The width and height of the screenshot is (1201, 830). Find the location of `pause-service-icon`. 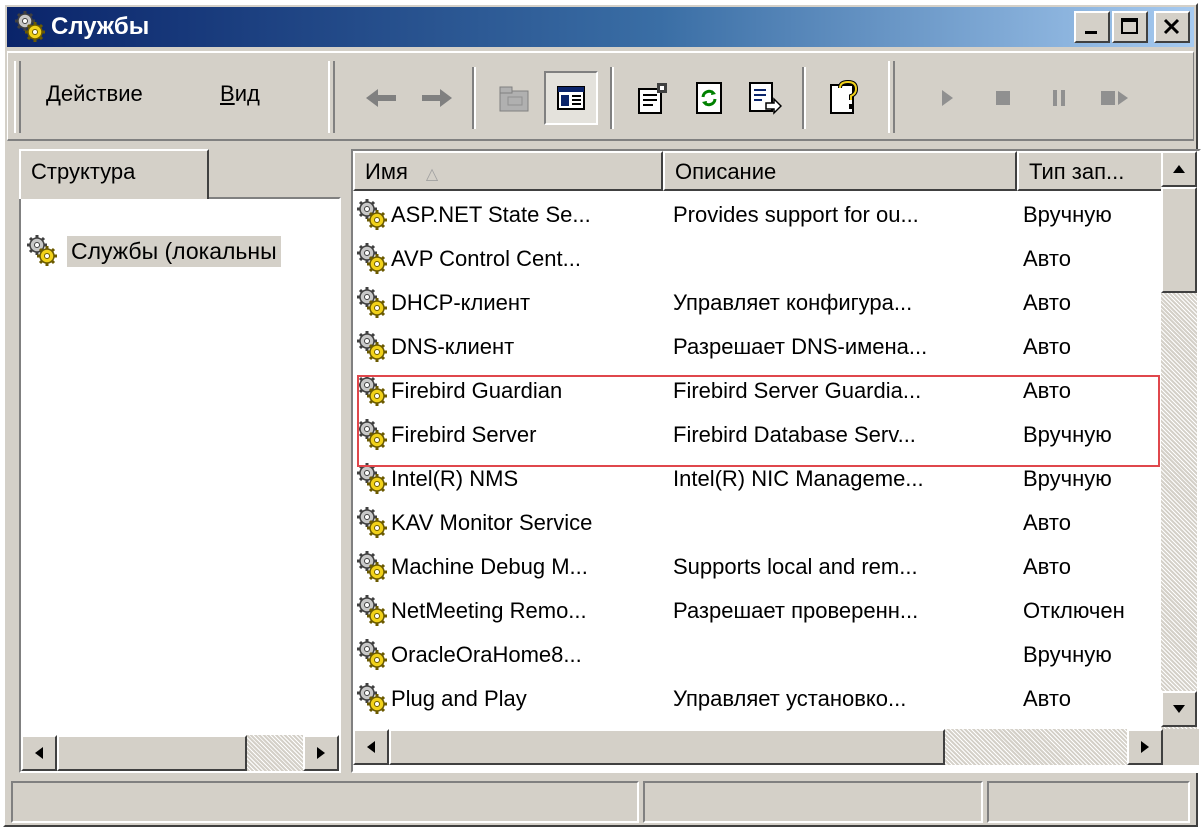

pause-service-icon is located at coordinates (1059, 98).